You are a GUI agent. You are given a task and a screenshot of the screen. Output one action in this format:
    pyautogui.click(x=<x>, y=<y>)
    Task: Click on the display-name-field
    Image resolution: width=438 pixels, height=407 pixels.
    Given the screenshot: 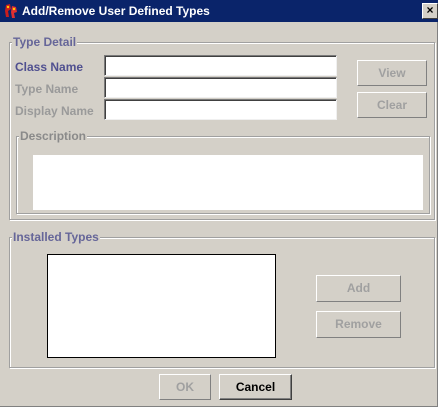 What is the action you would take?
    pyautogui.click(x=220, y=109)
    